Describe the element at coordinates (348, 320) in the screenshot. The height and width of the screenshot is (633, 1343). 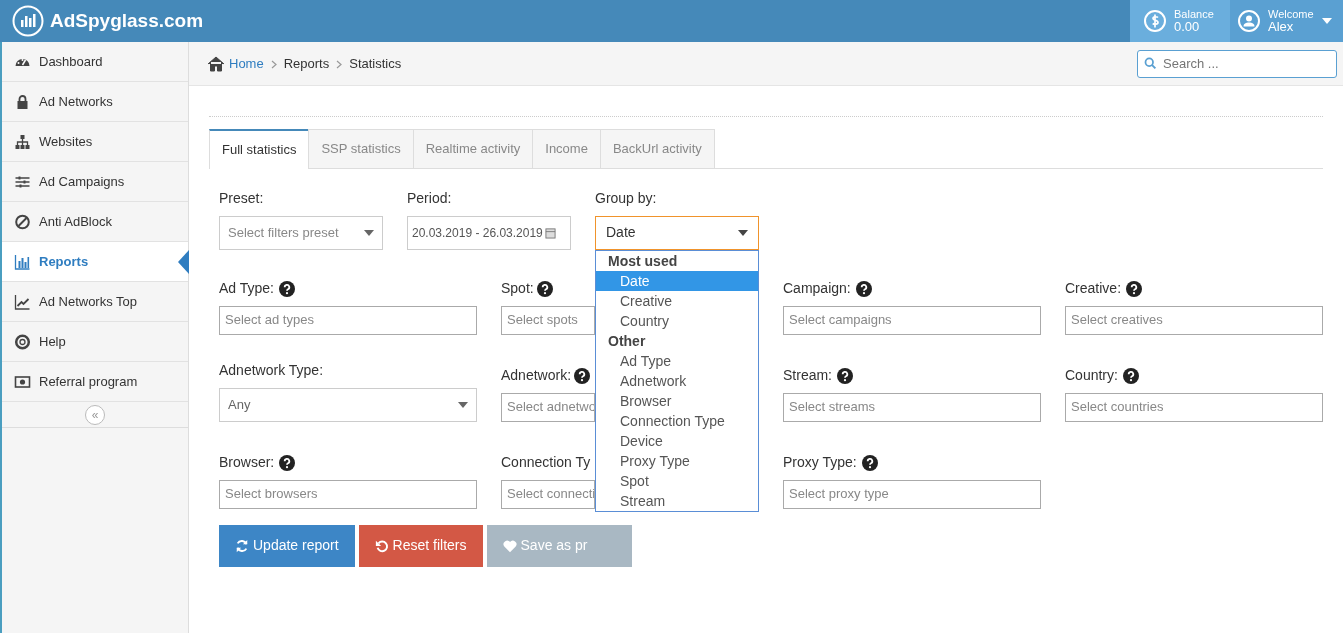
I see `input-field: Select ad types` at that location.